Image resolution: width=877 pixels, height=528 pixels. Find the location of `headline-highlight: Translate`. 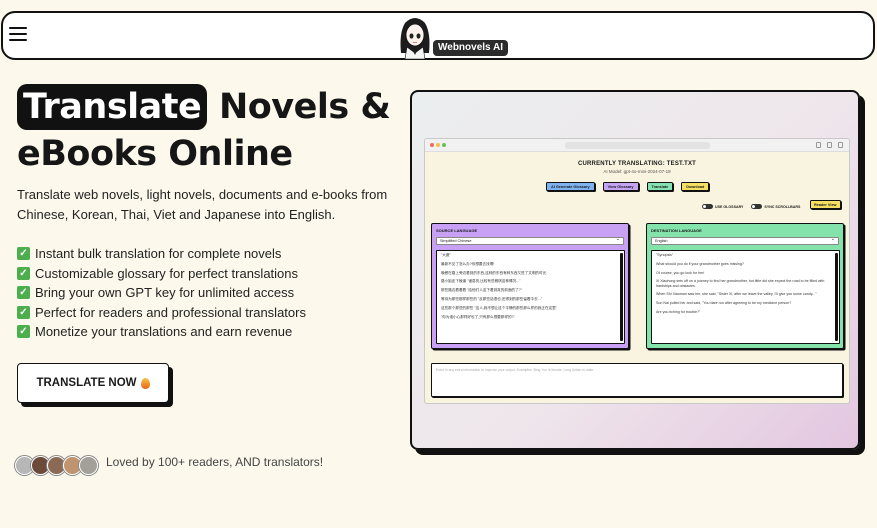

headline-highlight: Translate is located at coordinates (112, 107).